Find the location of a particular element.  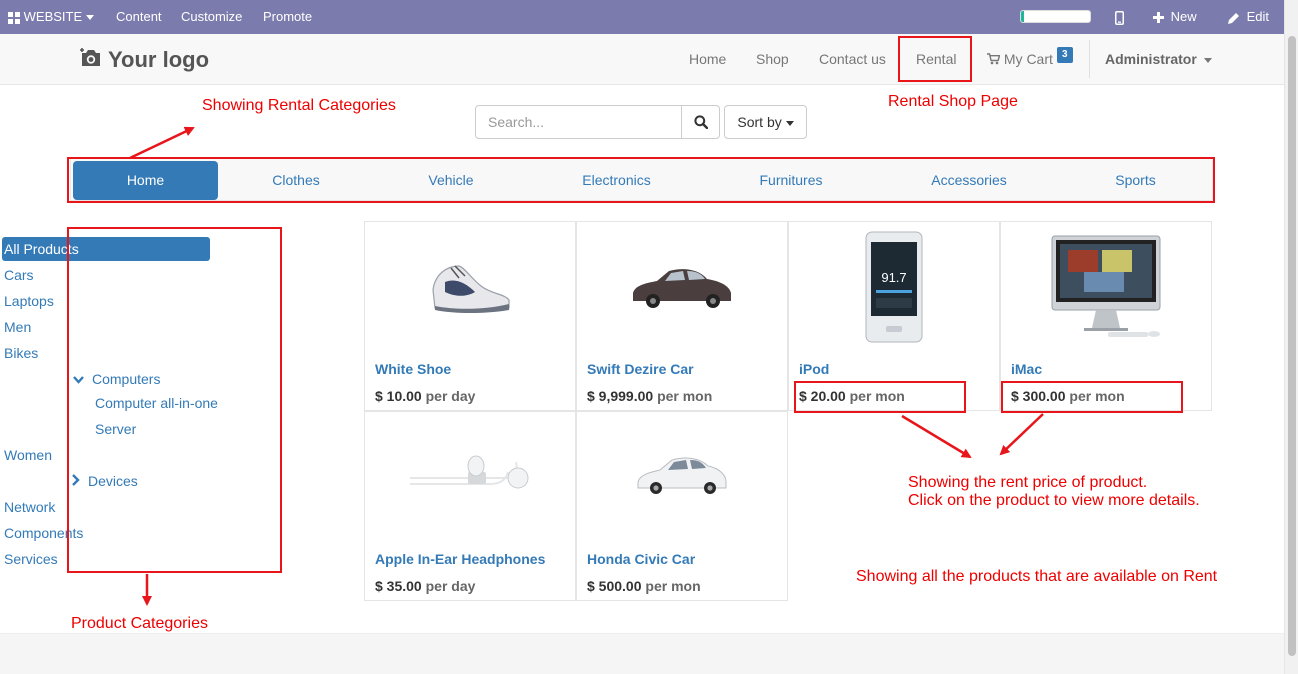

progress-fill is located at coordinates (1023, 16).